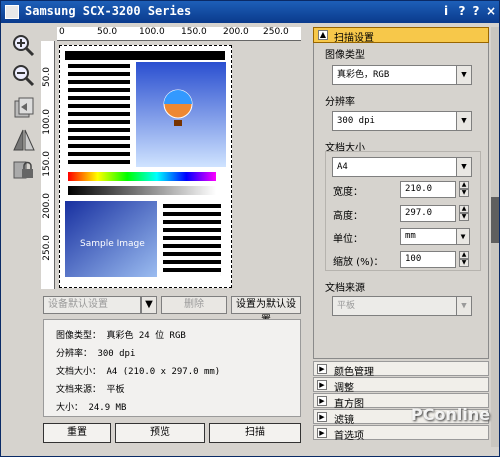 This screenshot has height=457, width=500. What do you see at coordinates (255, 433) in the screenshot?
I see `scan-button: 扫描` at bounding box center [255, 433].